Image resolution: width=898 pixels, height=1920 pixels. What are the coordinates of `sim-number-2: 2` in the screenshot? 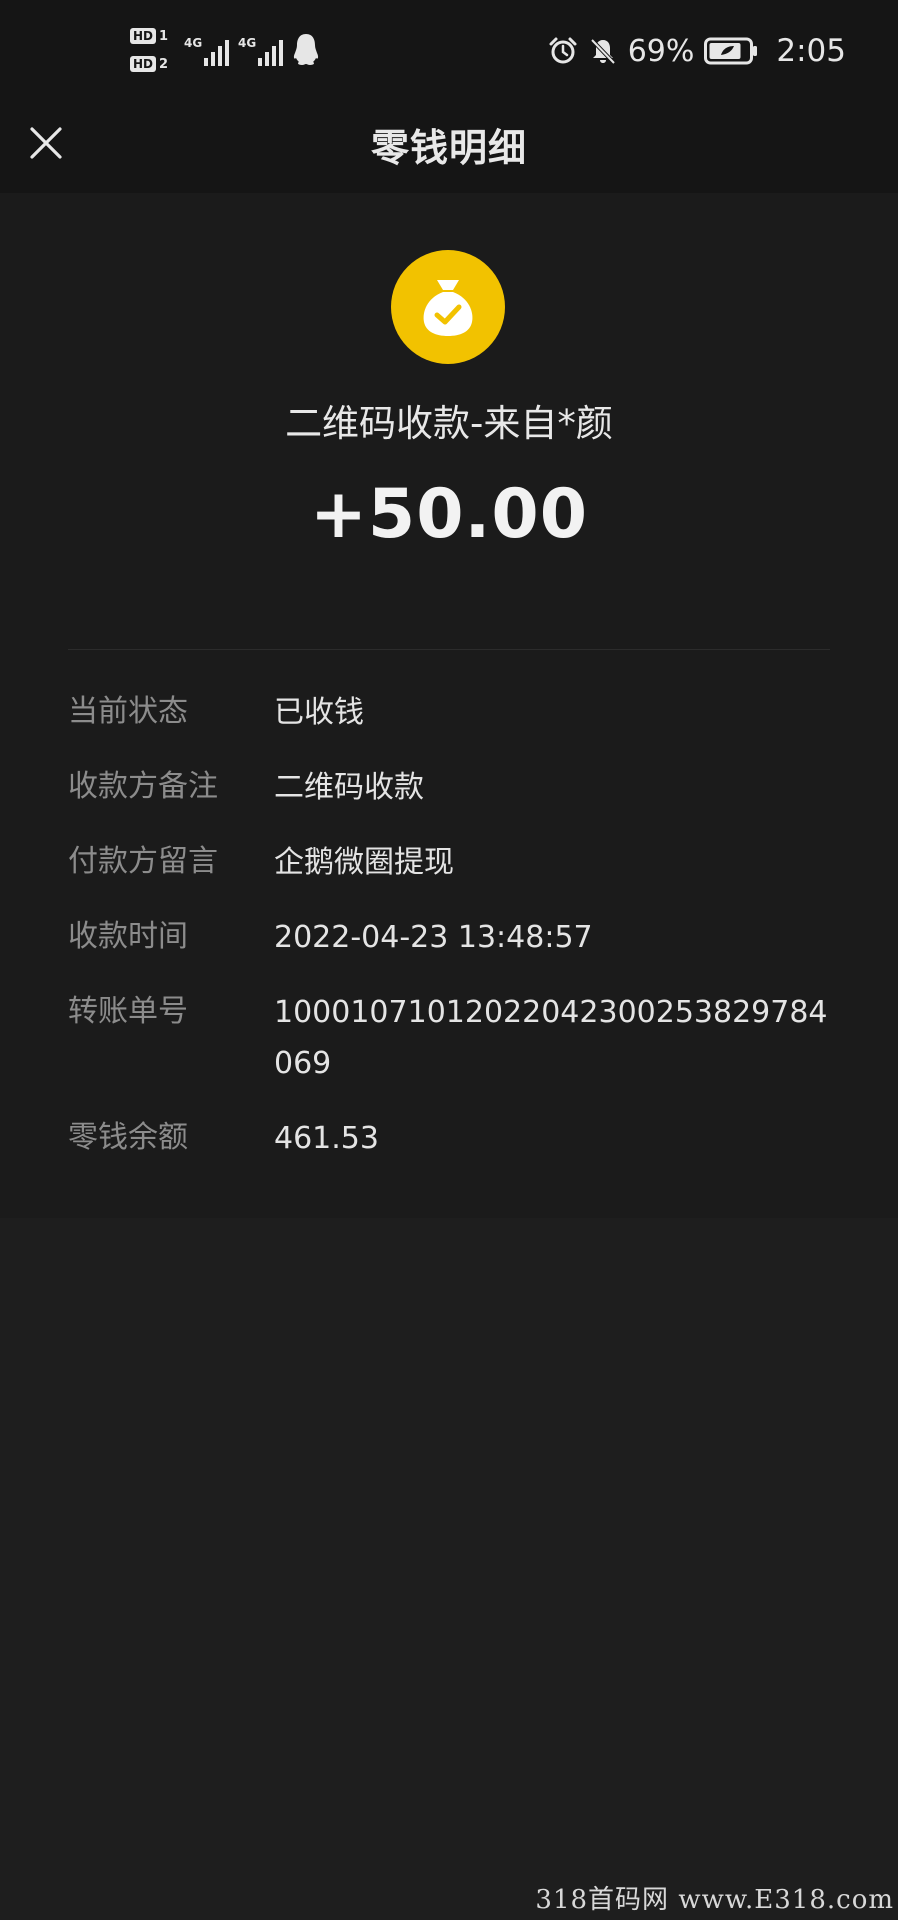 It's located at (164, 64).